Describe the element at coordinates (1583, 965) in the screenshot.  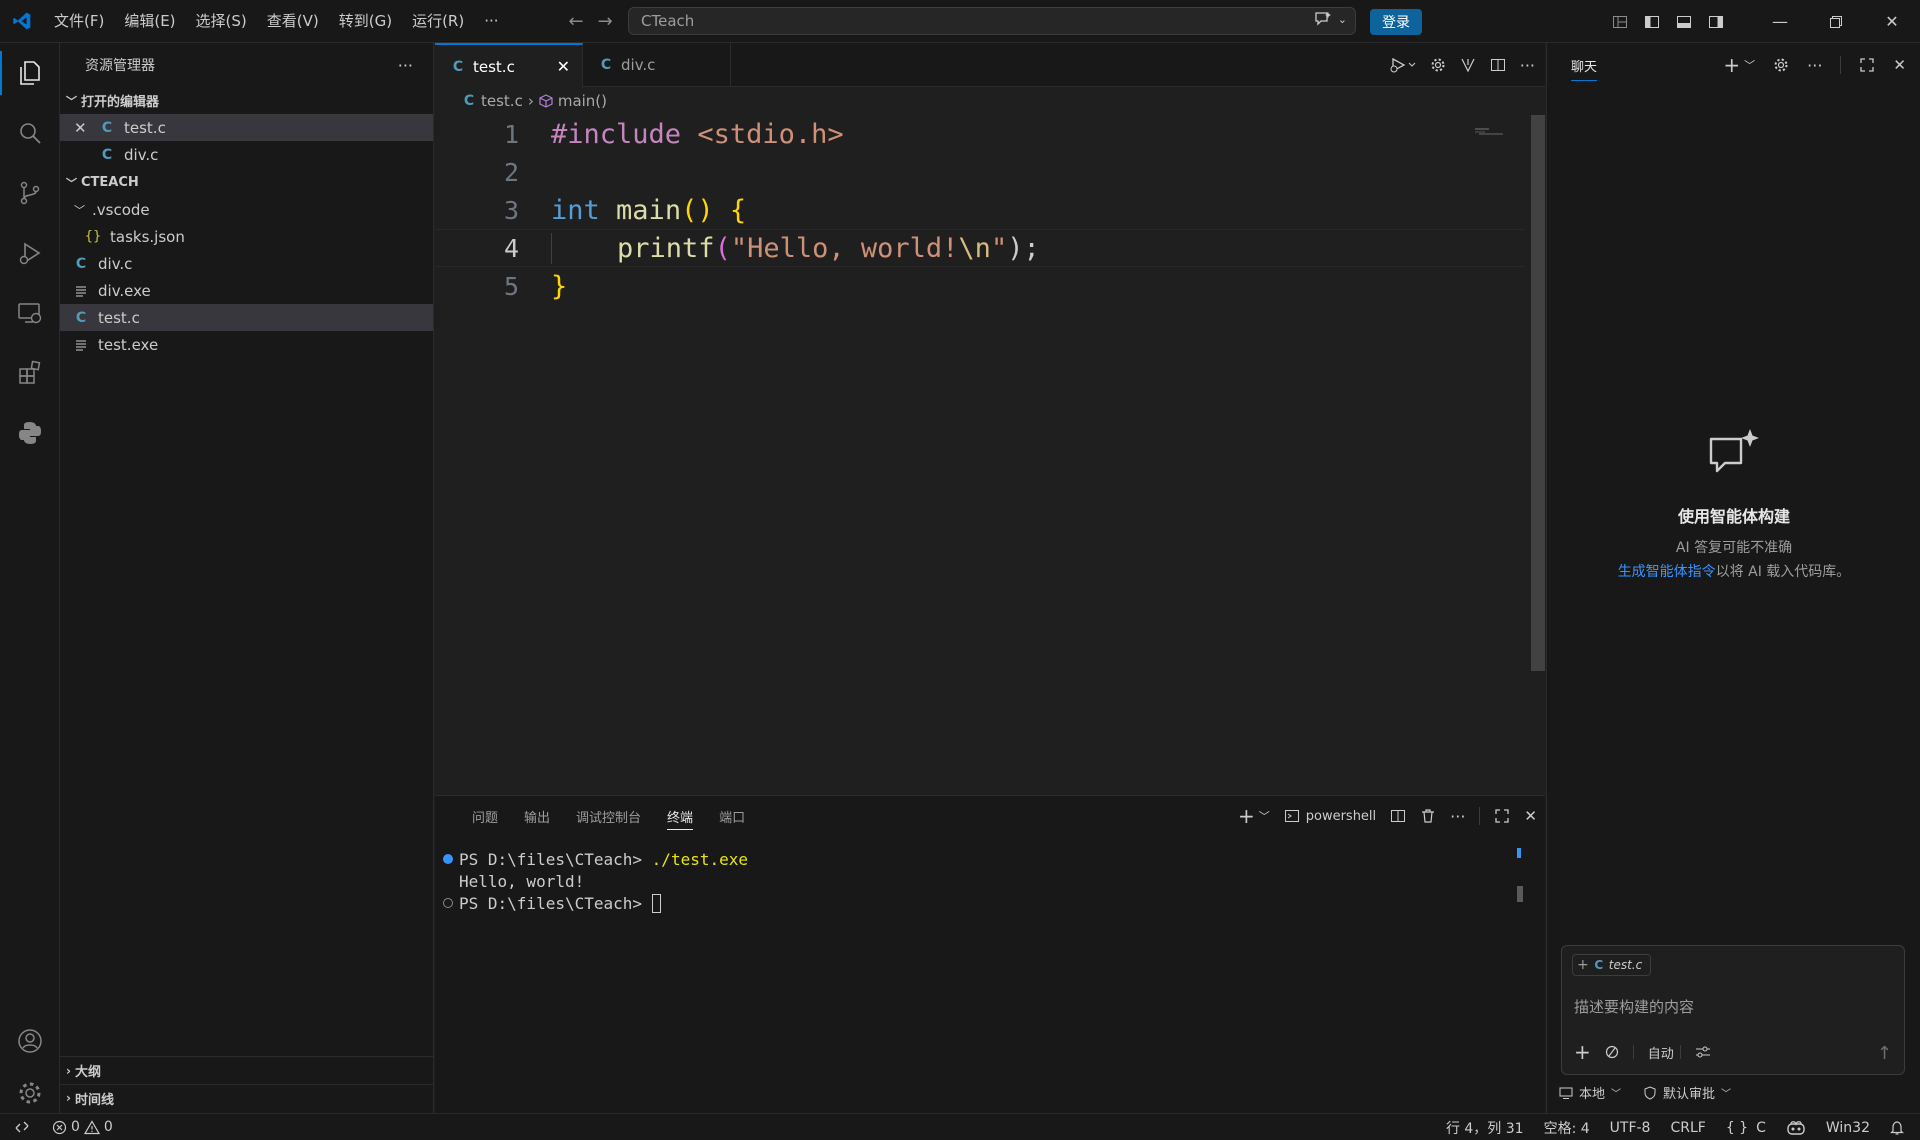
I see `add-context-icon: +` at that location.